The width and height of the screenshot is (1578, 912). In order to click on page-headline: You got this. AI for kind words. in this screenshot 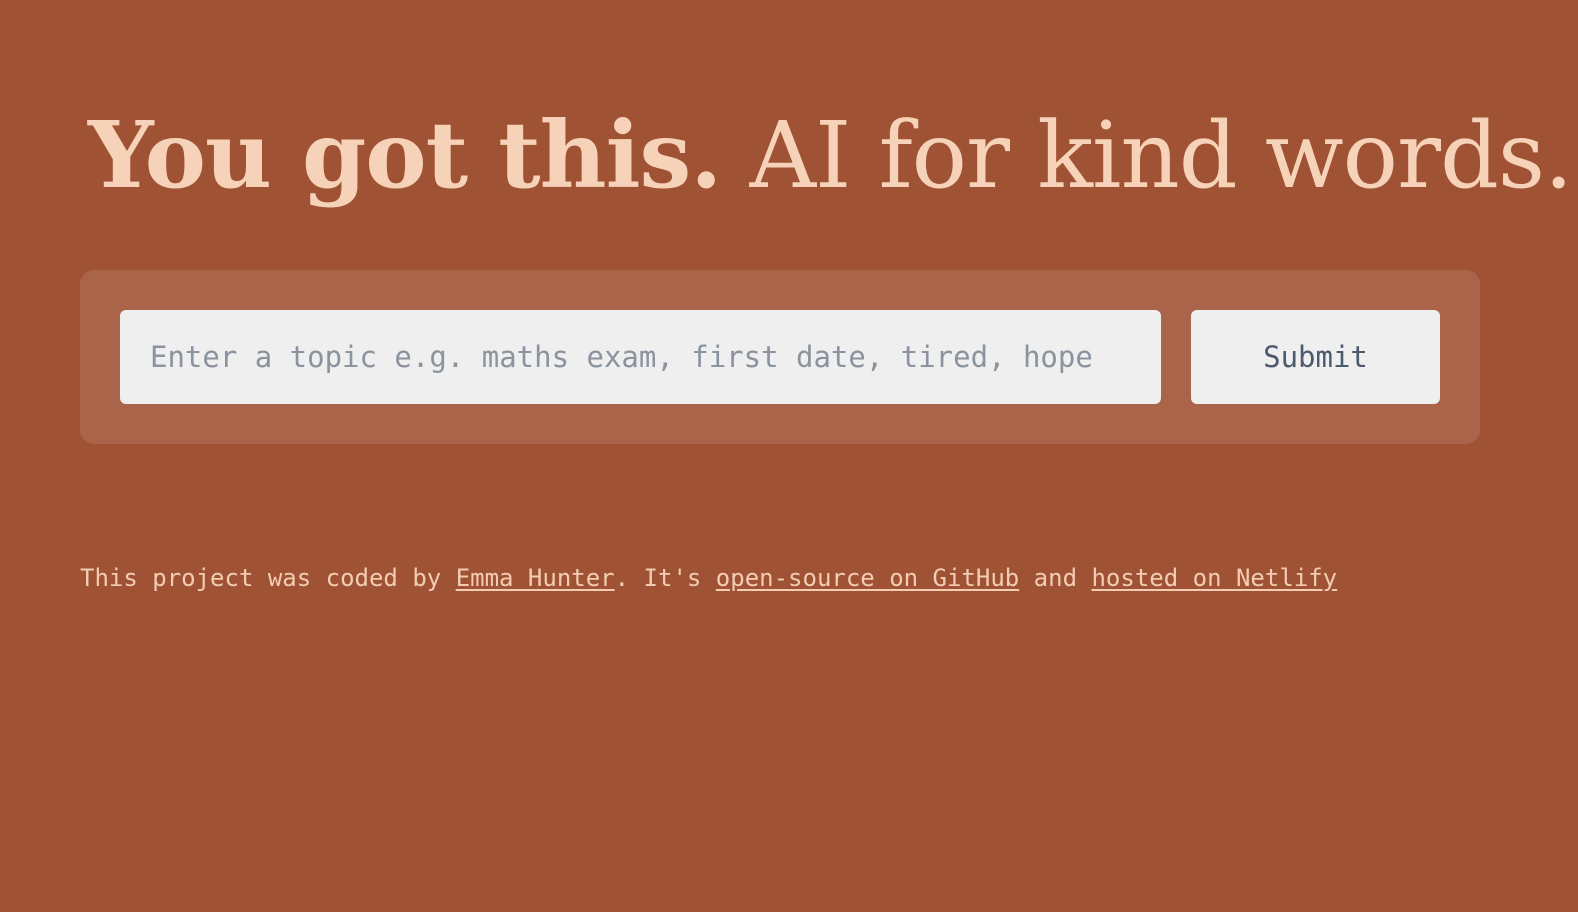, I will do `click(831, 155)`.